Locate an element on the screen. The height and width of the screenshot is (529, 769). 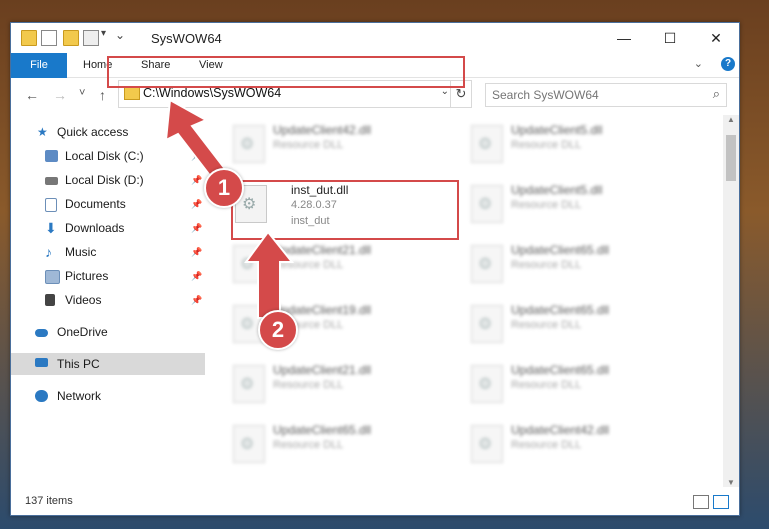
search-input is located at coordinates (590, 95).